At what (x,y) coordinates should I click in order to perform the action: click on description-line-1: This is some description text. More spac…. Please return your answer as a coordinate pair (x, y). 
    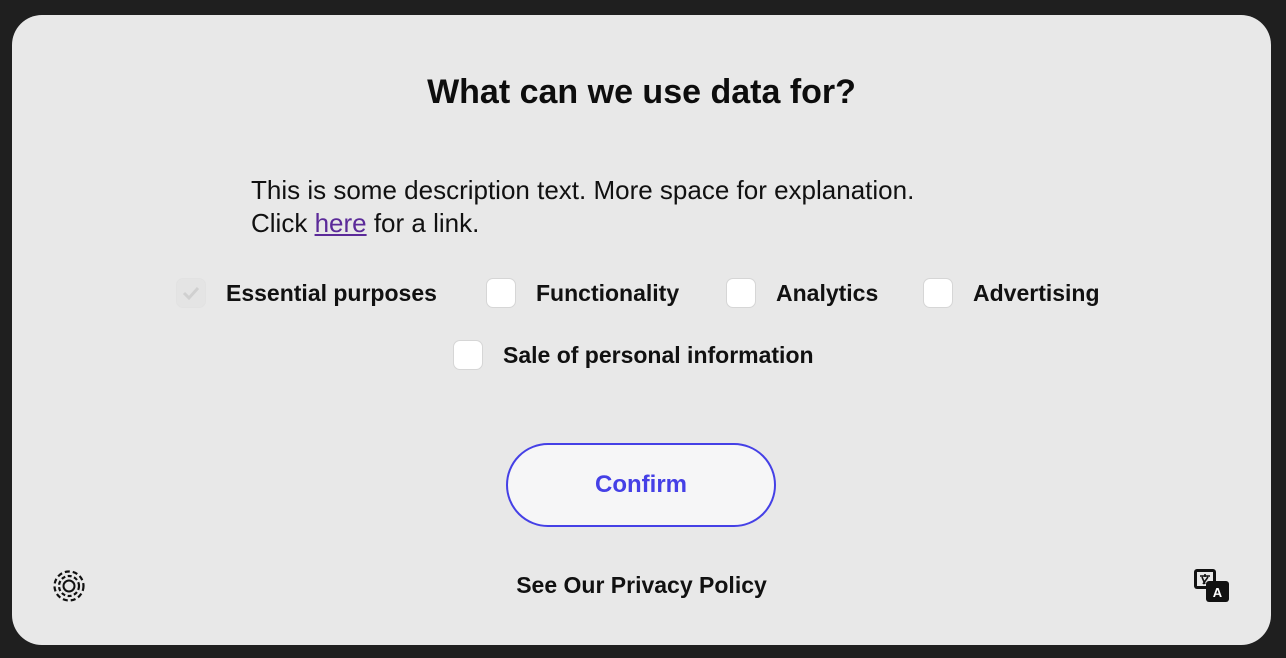
    Looking at the image, I should click on (583, 190).